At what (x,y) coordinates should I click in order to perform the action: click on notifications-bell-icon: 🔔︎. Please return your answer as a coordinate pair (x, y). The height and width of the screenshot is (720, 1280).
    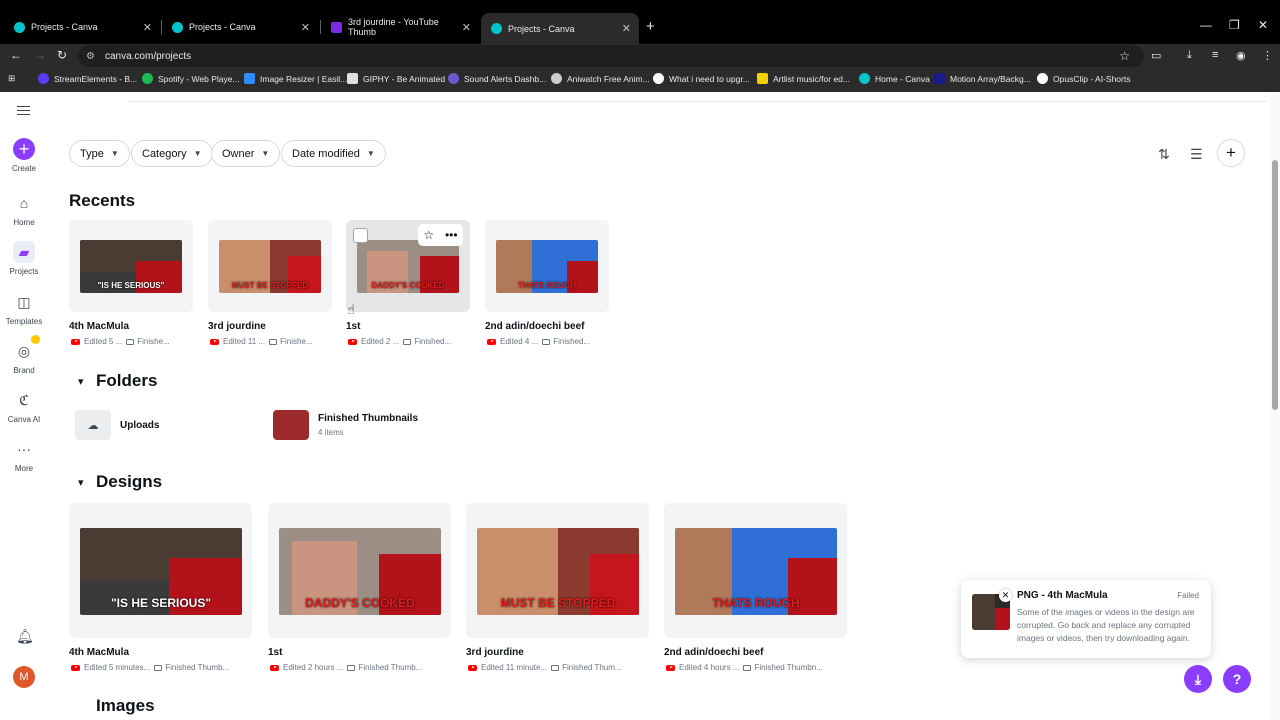
    Looking at the image, I should click on (25, 636).